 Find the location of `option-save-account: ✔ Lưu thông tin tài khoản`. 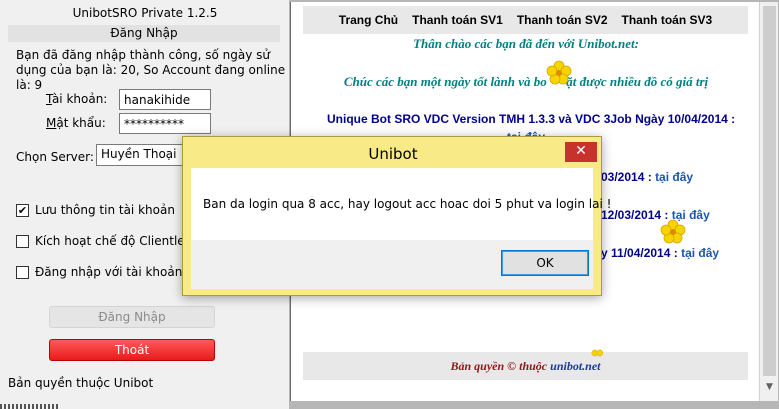

option-save-account: ✔ Lưu thông tin tài khoản is located at coordinates (95, 210).